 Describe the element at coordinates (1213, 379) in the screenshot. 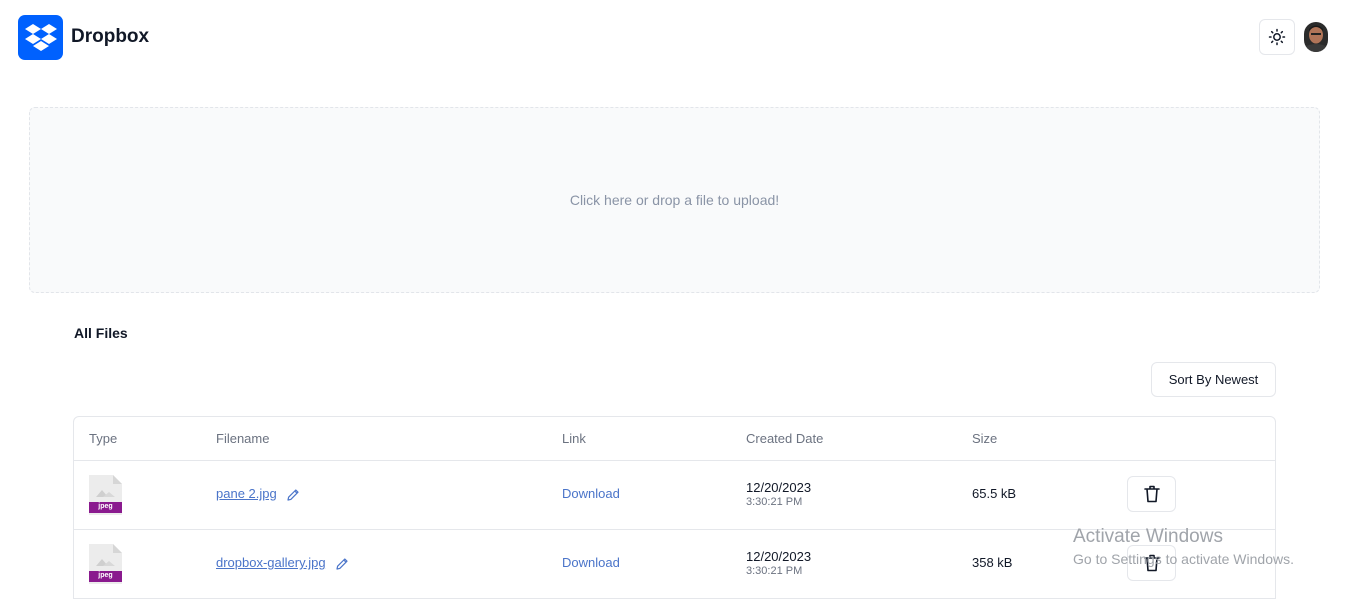

I see `sort-button: Sort By Newest` at that location.